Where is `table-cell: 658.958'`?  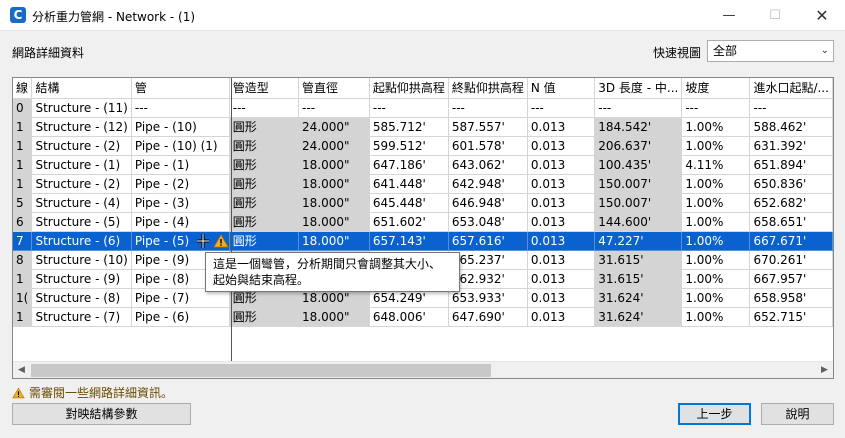
table-cell: 658.958' is located at coordinates (791, 298).